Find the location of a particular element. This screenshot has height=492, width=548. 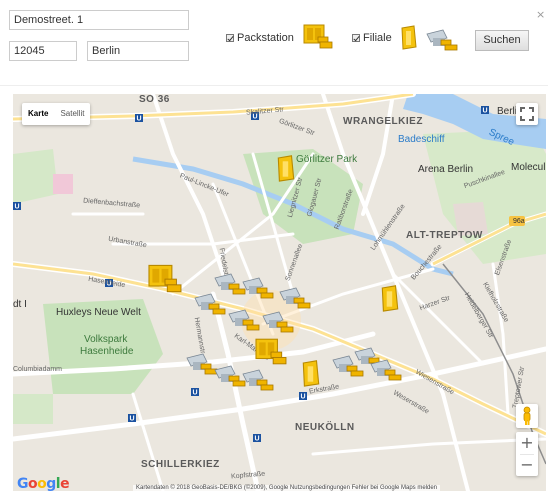

map-type-control: Karte Satellit is located at coordinates (56, 114).